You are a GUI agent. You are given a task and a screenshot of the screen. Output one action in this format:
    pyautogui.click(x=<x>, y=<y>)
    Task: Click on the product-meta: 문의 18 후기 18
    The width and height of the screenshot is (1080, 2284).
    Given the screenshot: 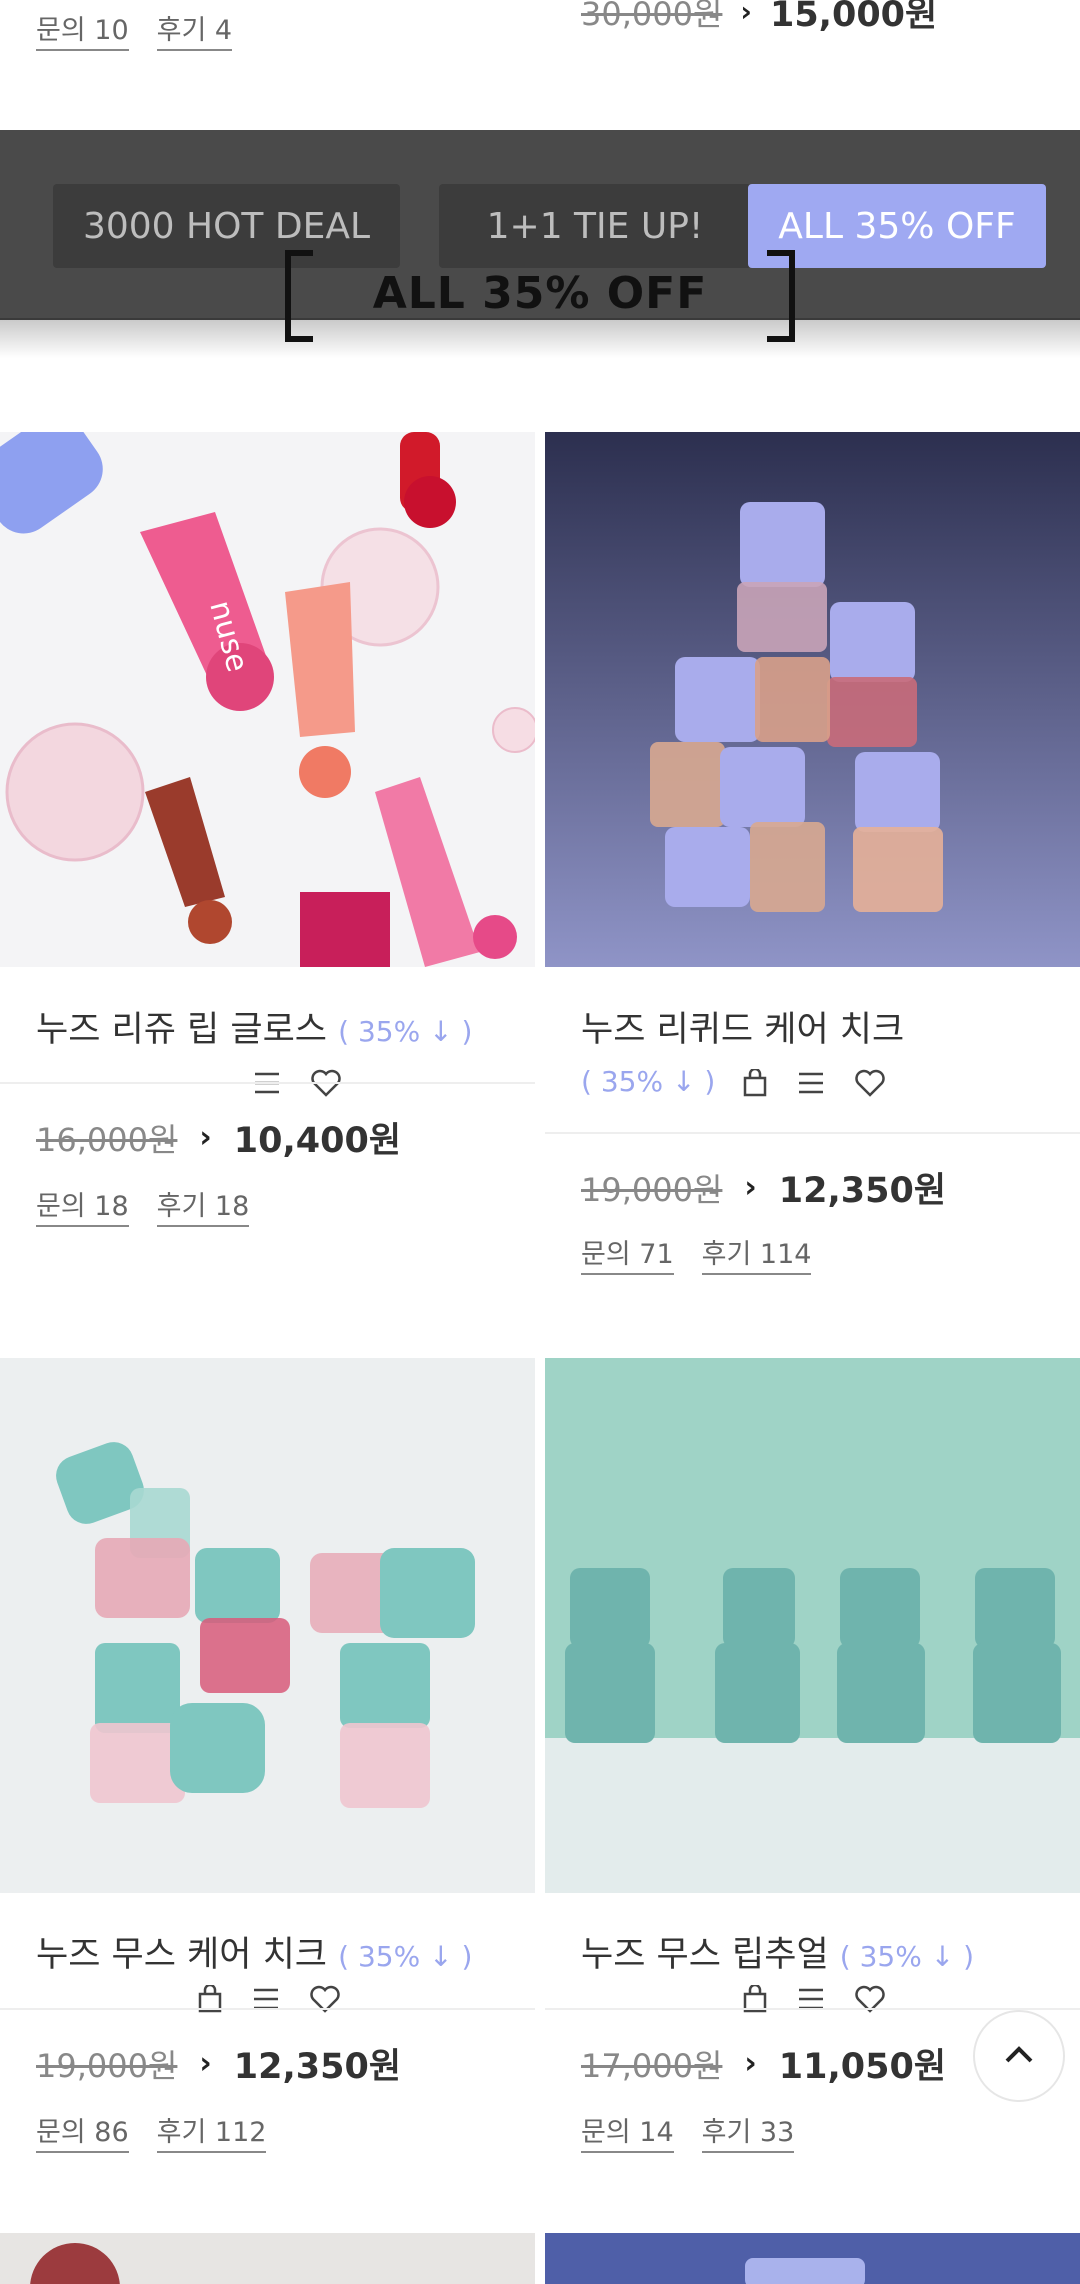 What is the action you would take?
    pyautogui.click(x=143, y=1205)
    